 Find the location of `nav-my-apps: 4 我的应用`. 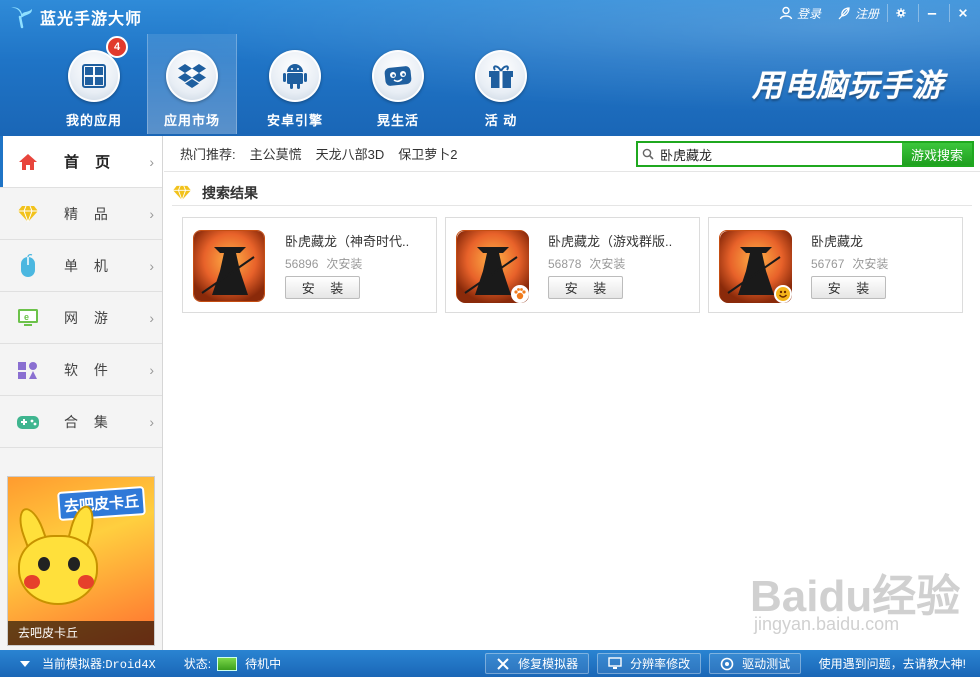

nav-my-apps: 4 我的应用 is located at coordinates (94, 84).